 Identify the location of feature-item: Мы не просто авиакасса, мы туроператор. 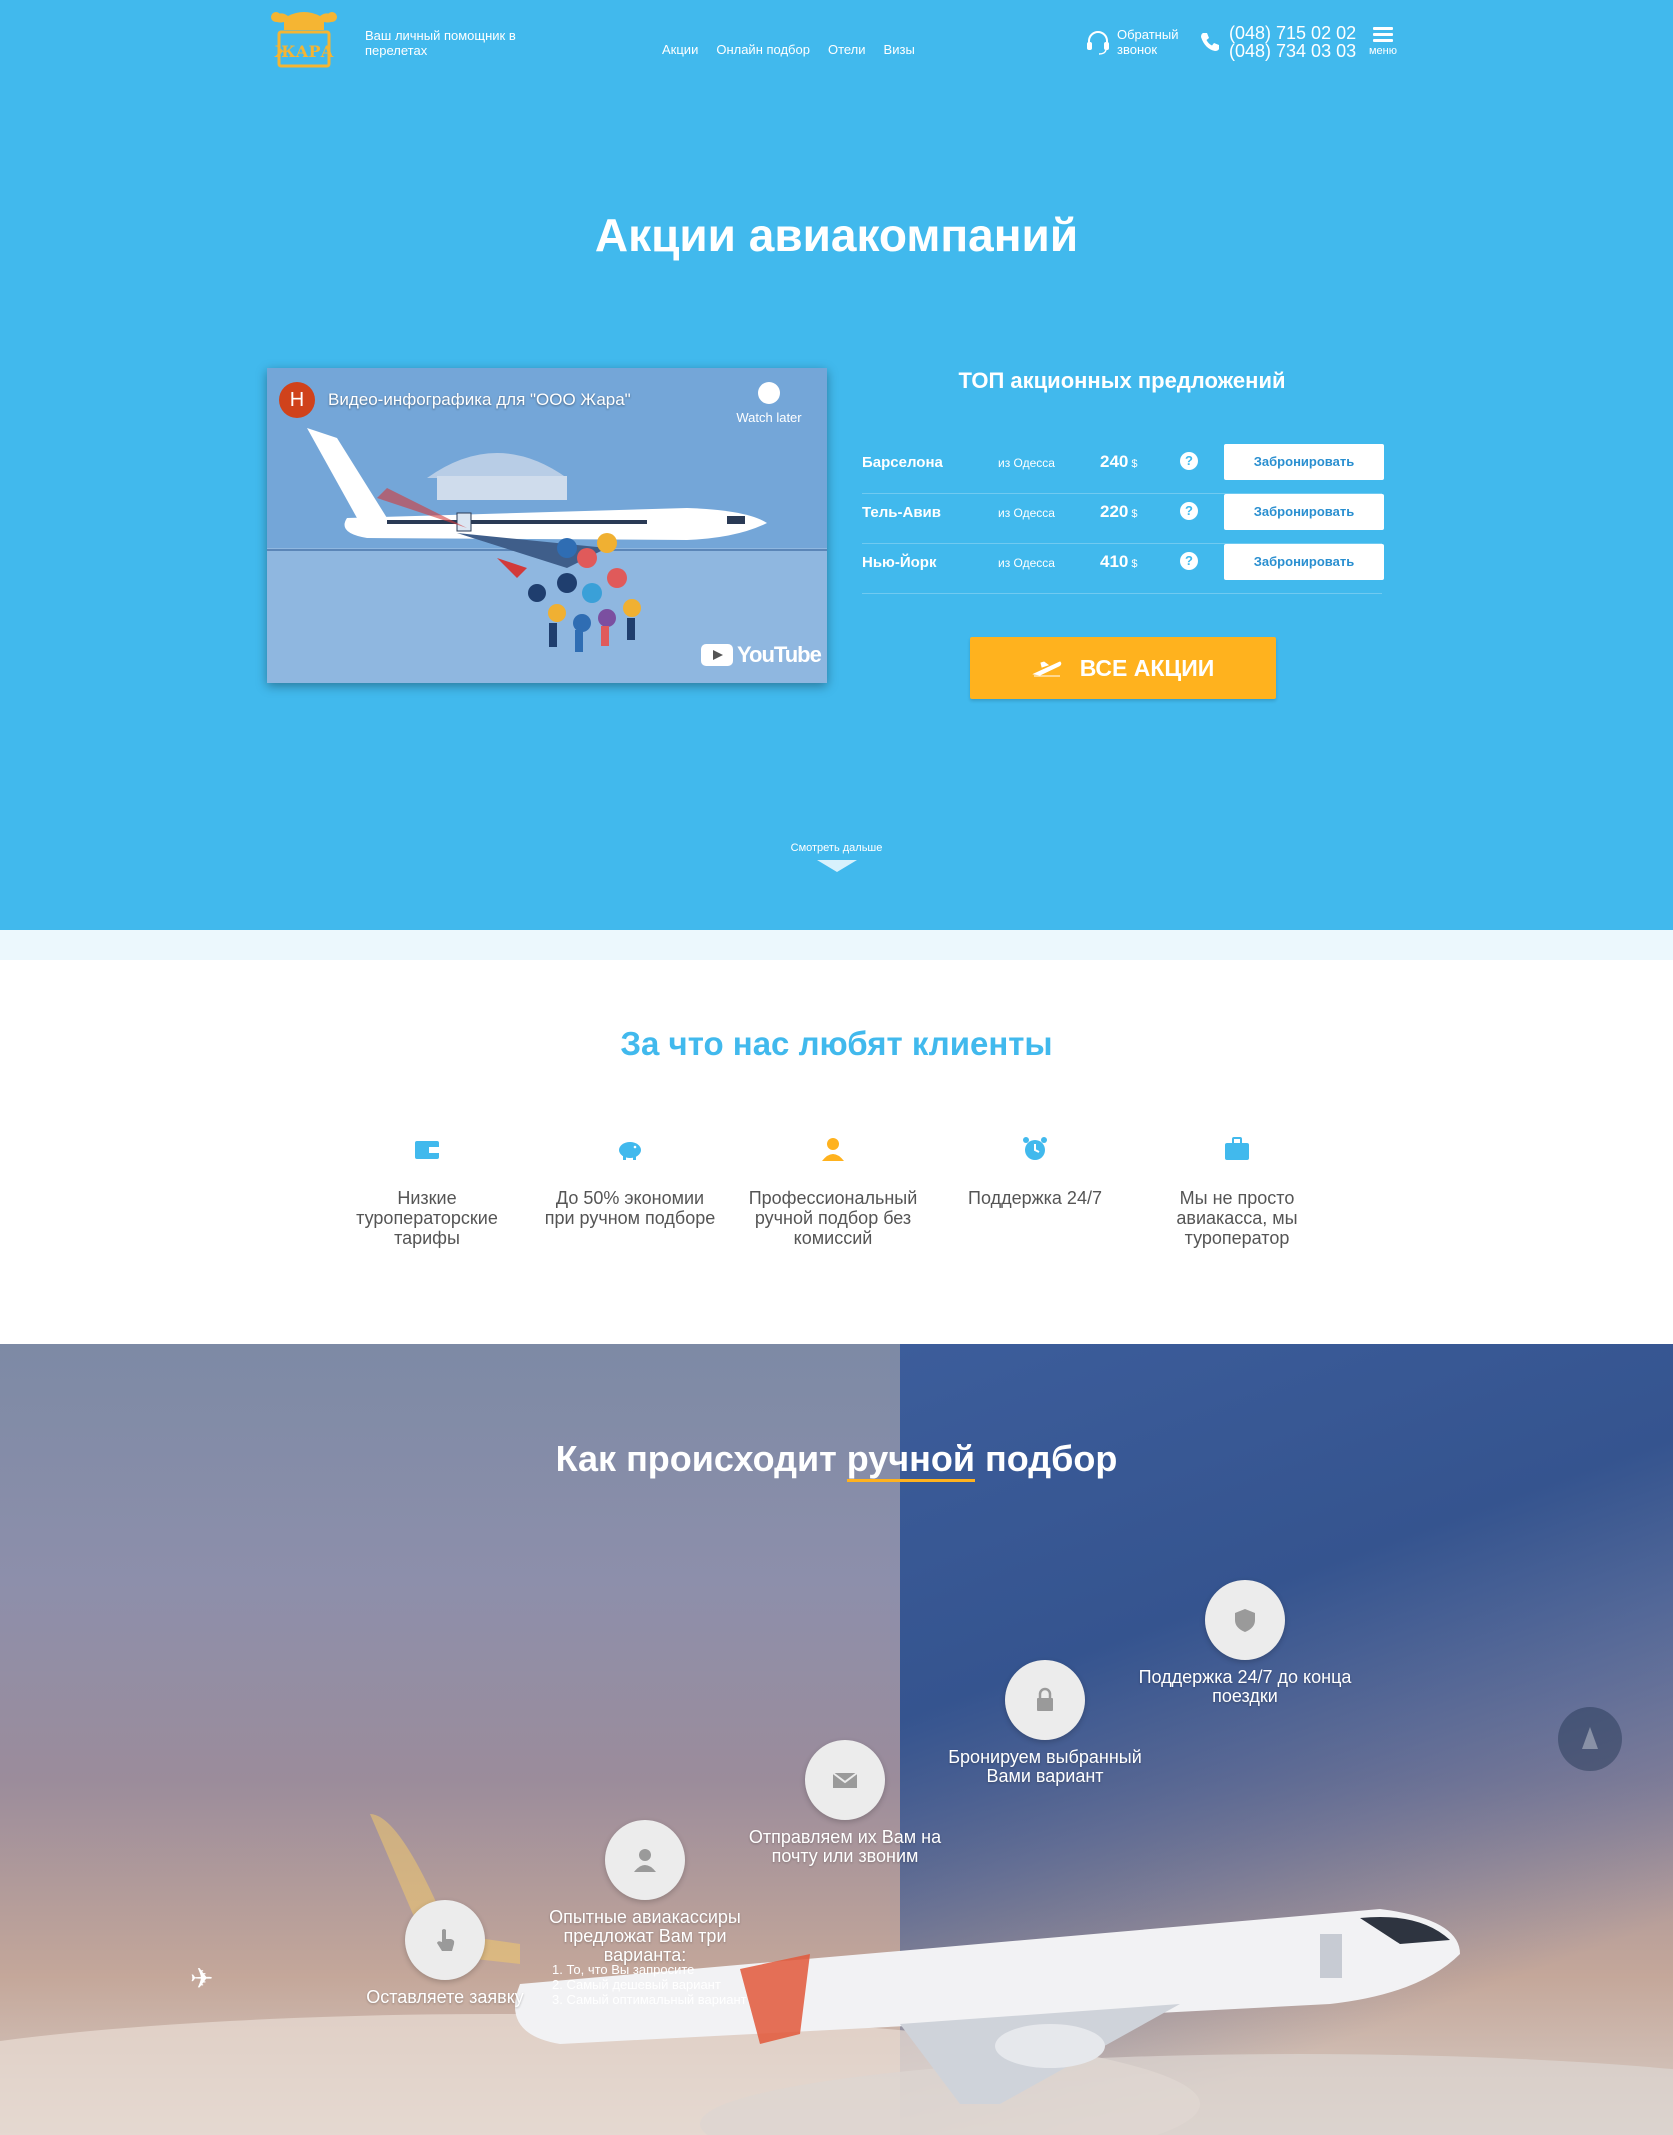
(1237, 1191).